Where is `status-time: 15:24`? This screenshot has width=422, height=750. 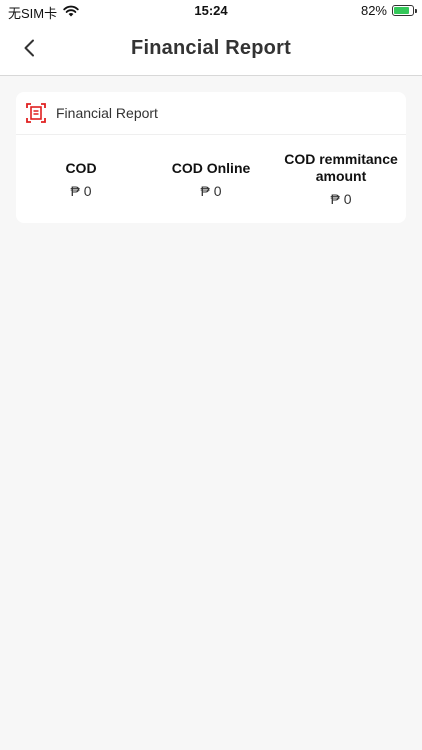 status-time: 15:24 is located at coordinates (211, 10).